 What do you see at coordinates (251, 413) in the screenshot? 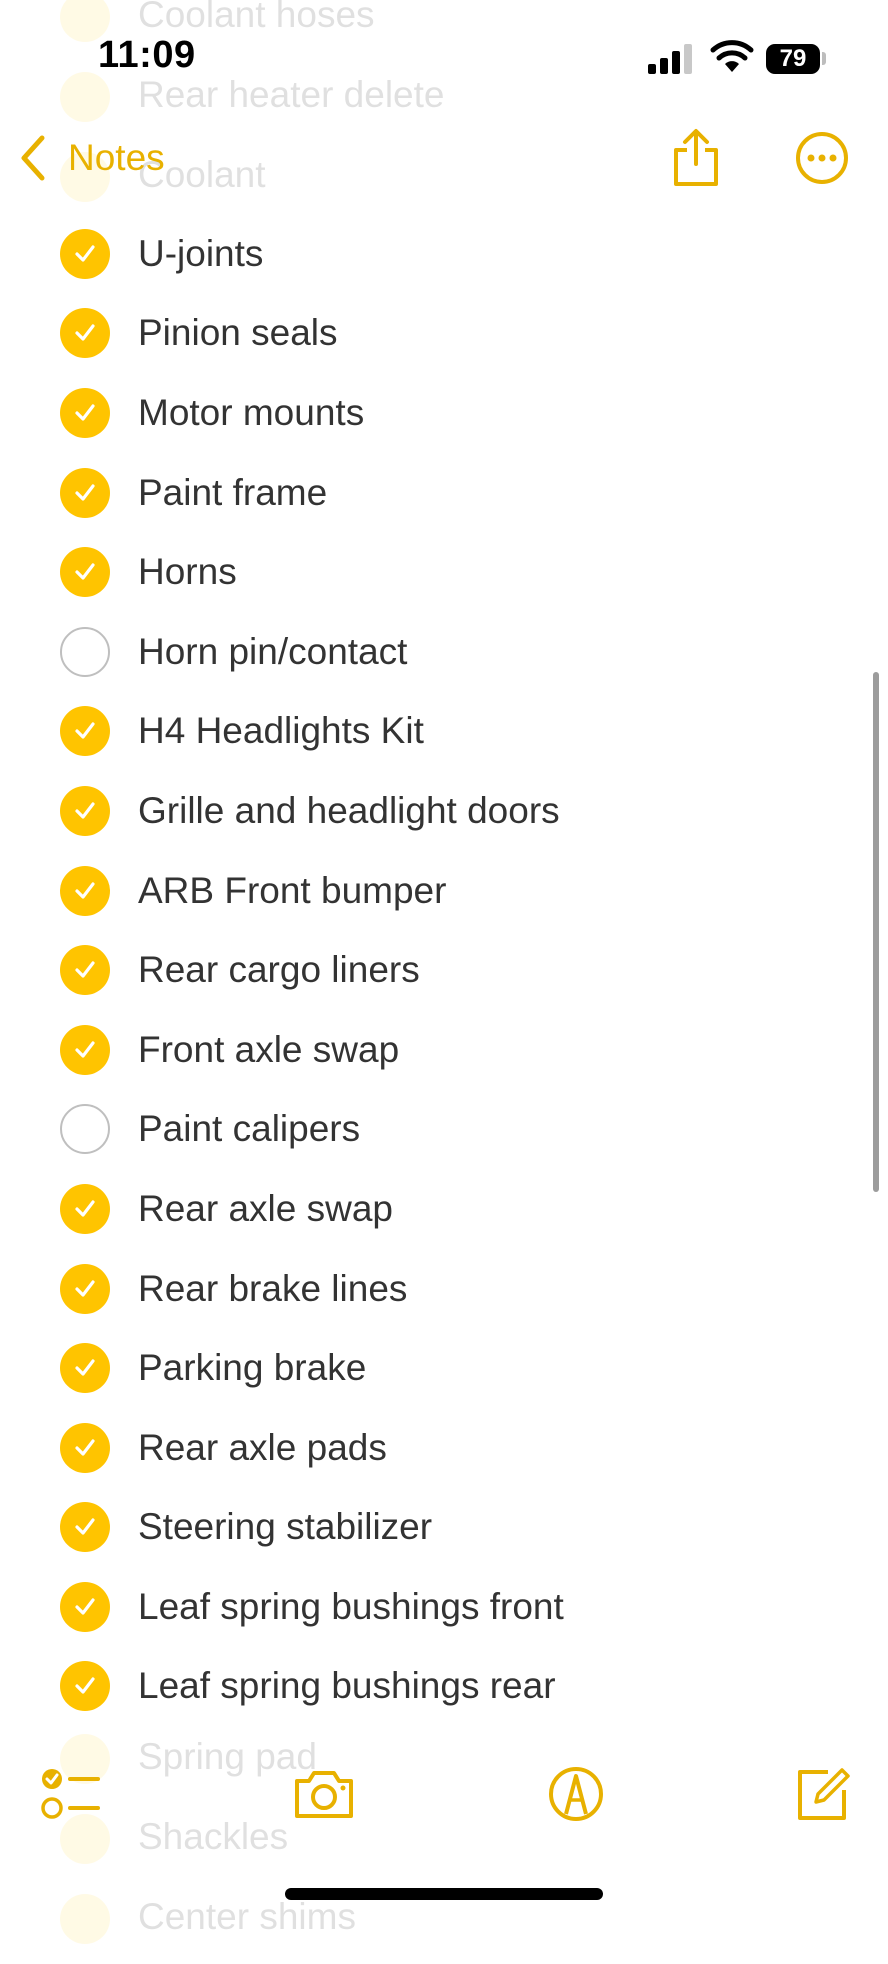
I see `checklist-item-label: Motor mounts` at bounding box center [251, 413].